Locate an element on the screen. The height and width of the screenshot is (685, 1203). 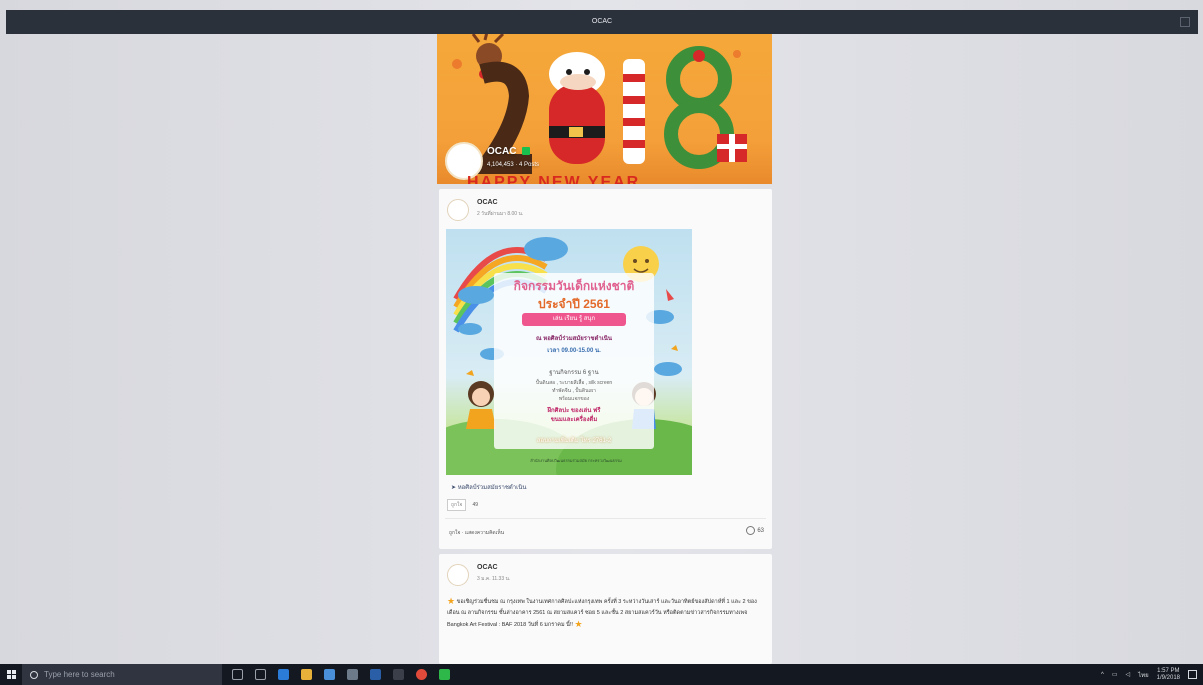
file-explorer-icon is located at coordinates (306, 674).